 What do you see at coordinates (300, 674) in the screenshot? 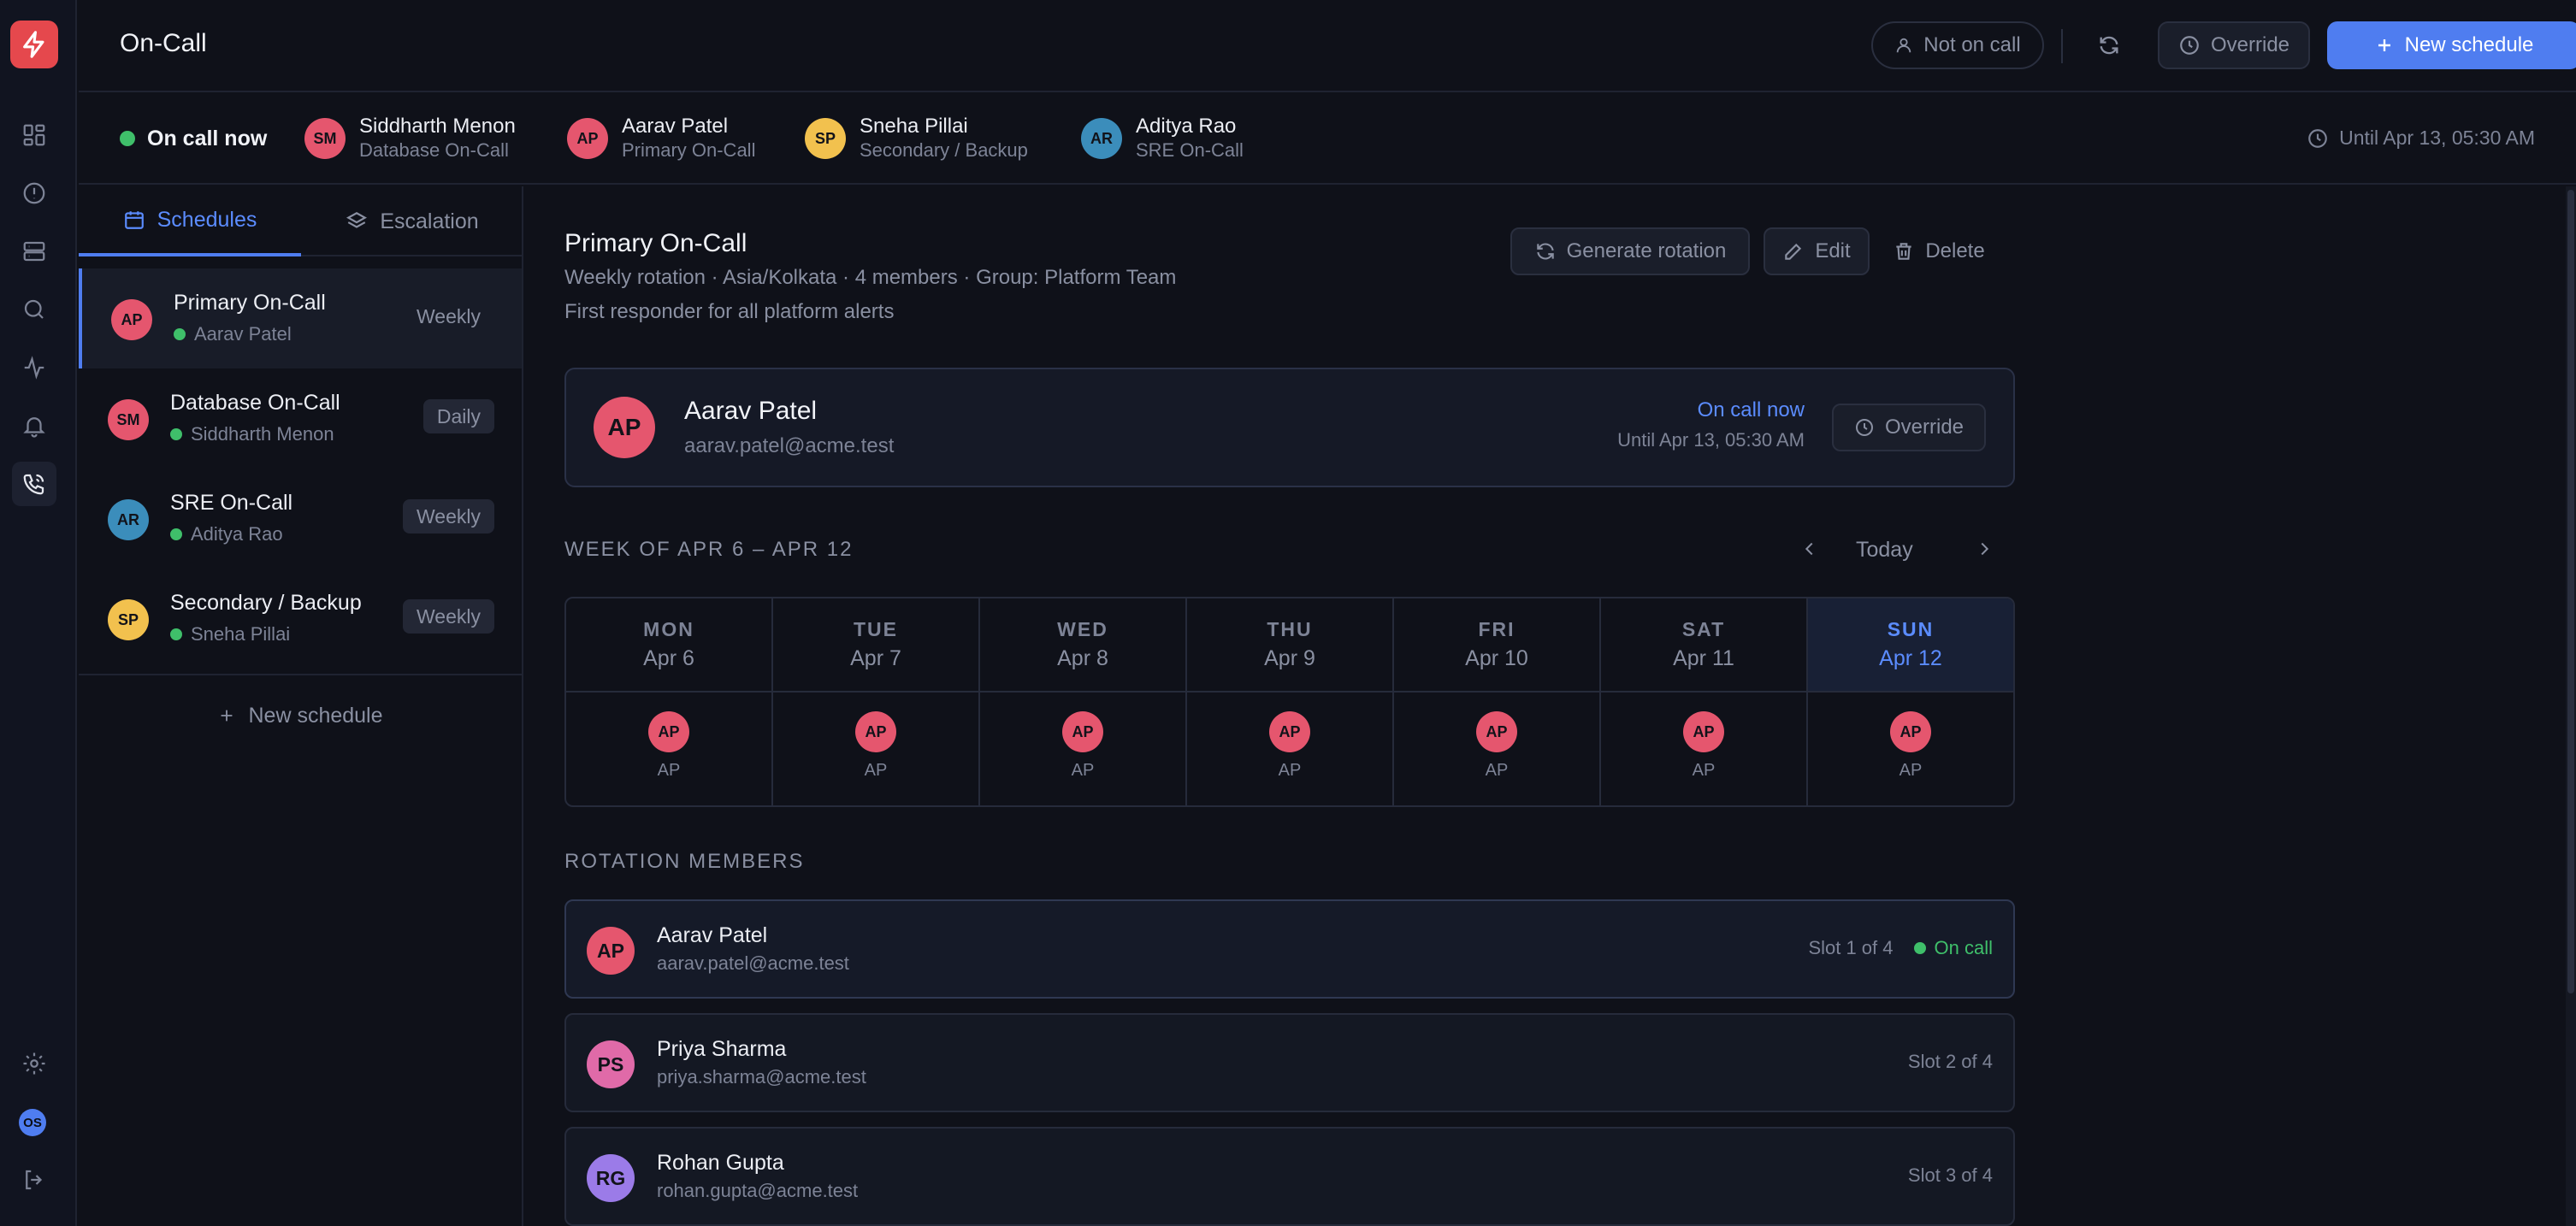
I see `sidebar-divider` at bounding box center [300, 674].